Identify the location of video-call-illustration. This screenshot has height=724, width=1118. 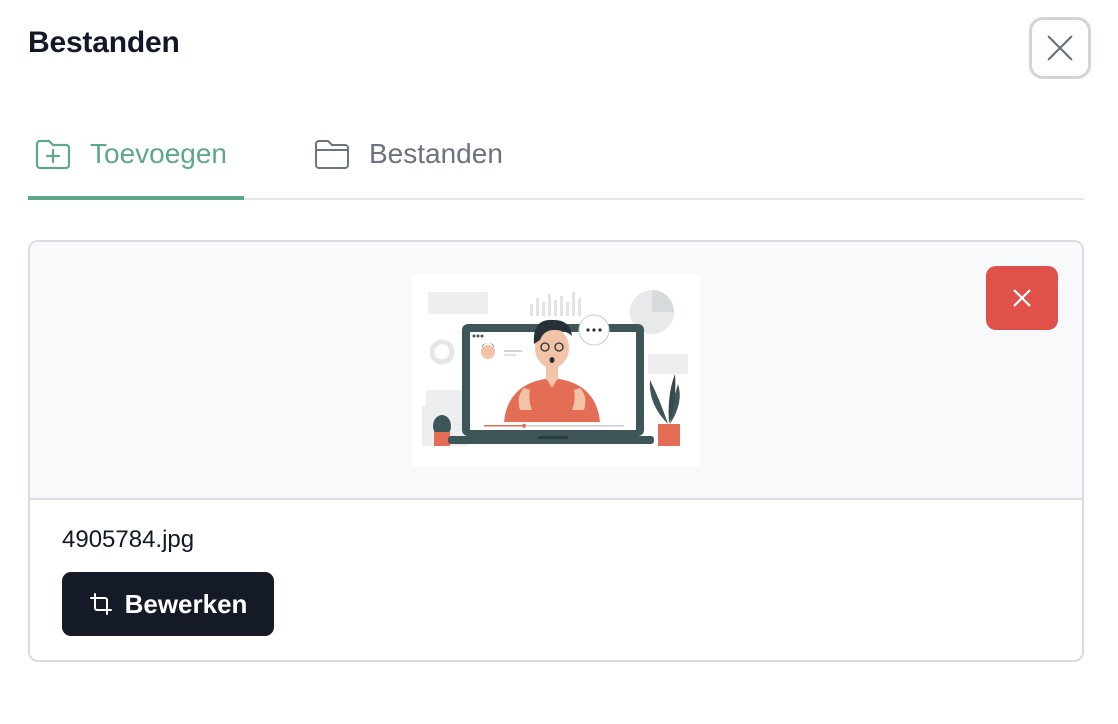
(555, 368).